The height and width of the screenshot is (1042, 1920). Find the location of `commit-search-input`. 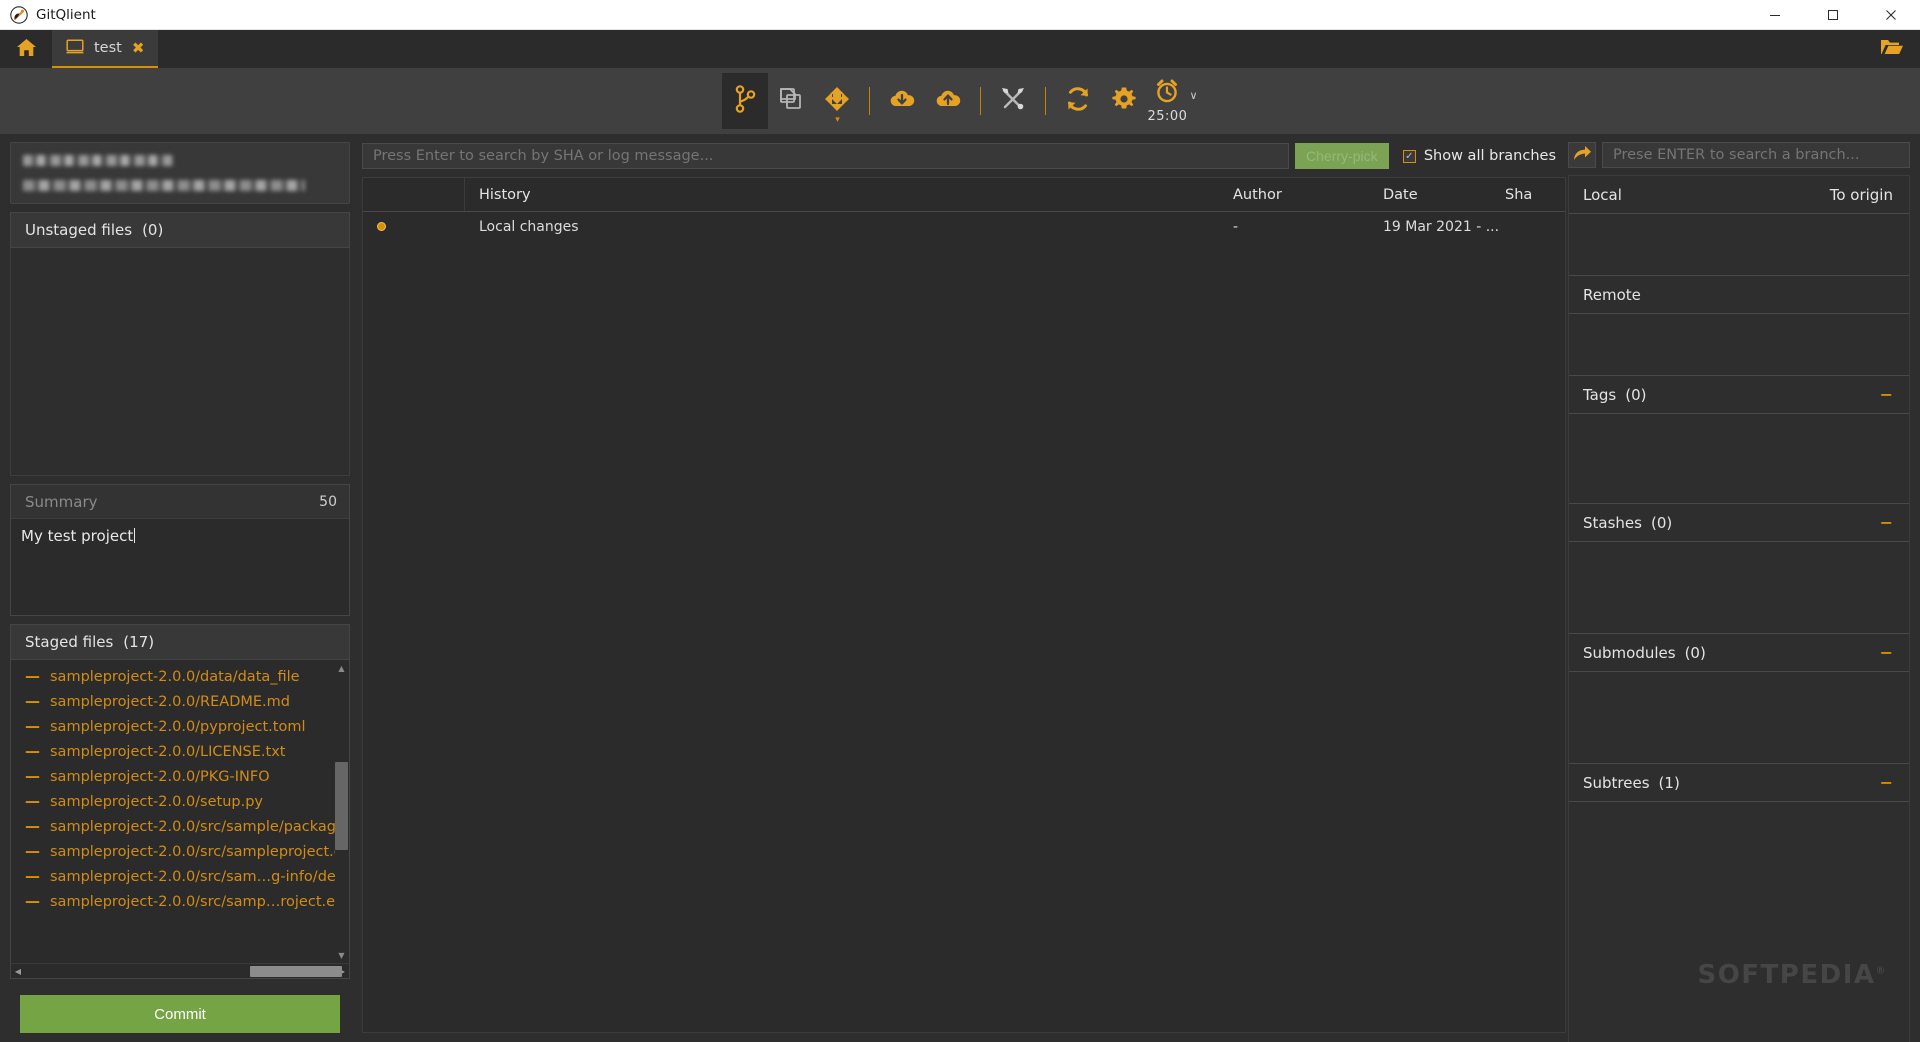

commit-search-input is located at coordinates (825, 156).